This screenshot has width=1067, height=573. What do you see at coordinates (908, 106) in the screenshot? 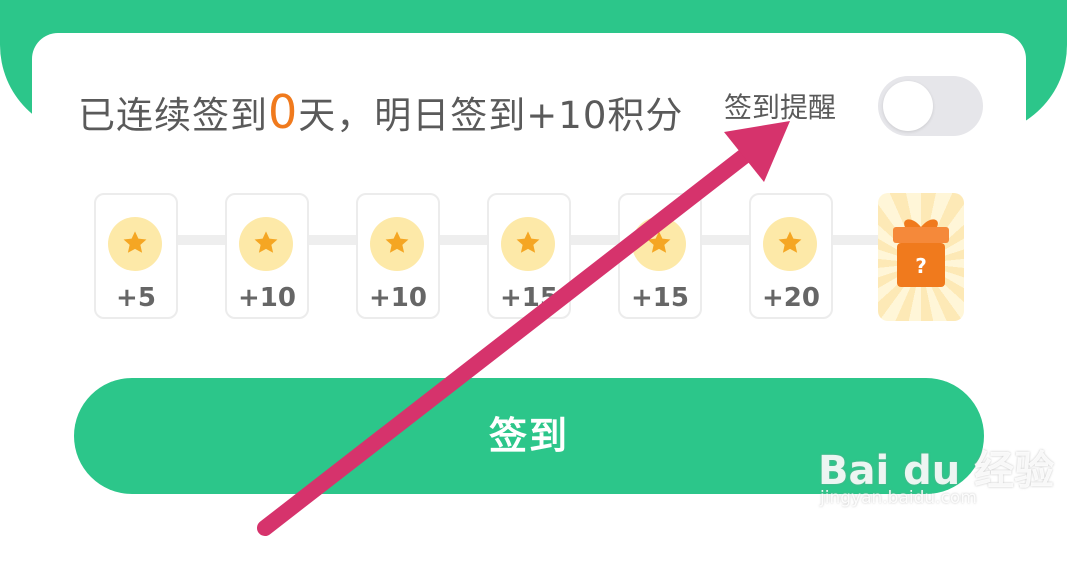
I see `toggle-knob` at bounding box center [908, 106].